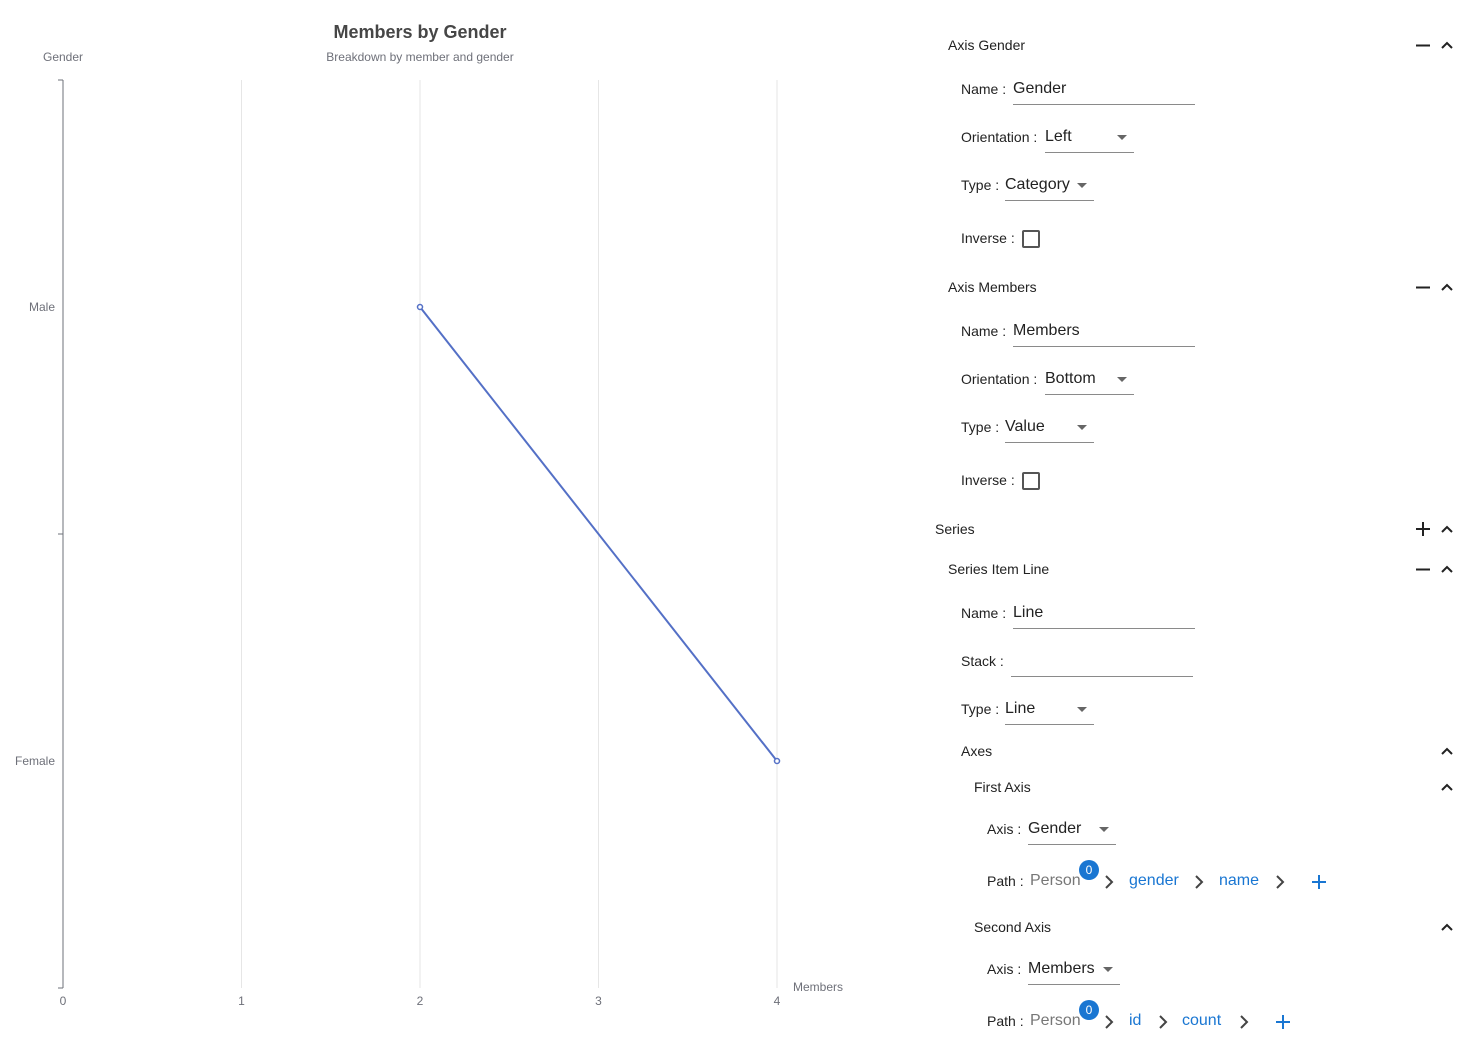 The width and height of the screenshot is (1478, 1054). What do you see at coordinates (818, 987) in the screenshot?
I see `x-axis-title: Members` at bounding box center [818, 987].